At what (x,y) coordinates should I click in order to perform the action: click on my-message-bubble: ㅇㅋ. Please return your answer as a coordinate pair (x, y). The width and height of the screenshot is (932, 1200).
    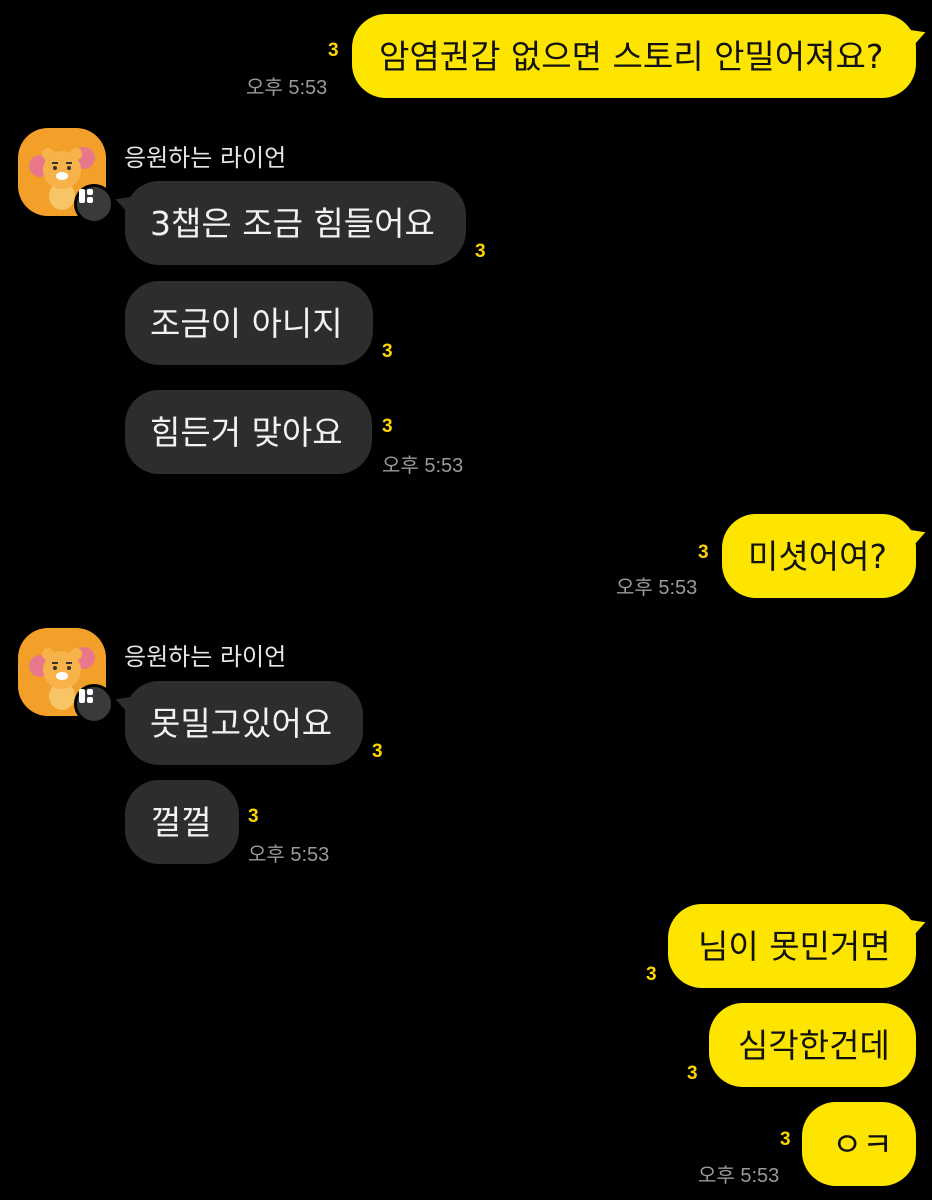
    Looking at the image, I should click on (859, 1144).